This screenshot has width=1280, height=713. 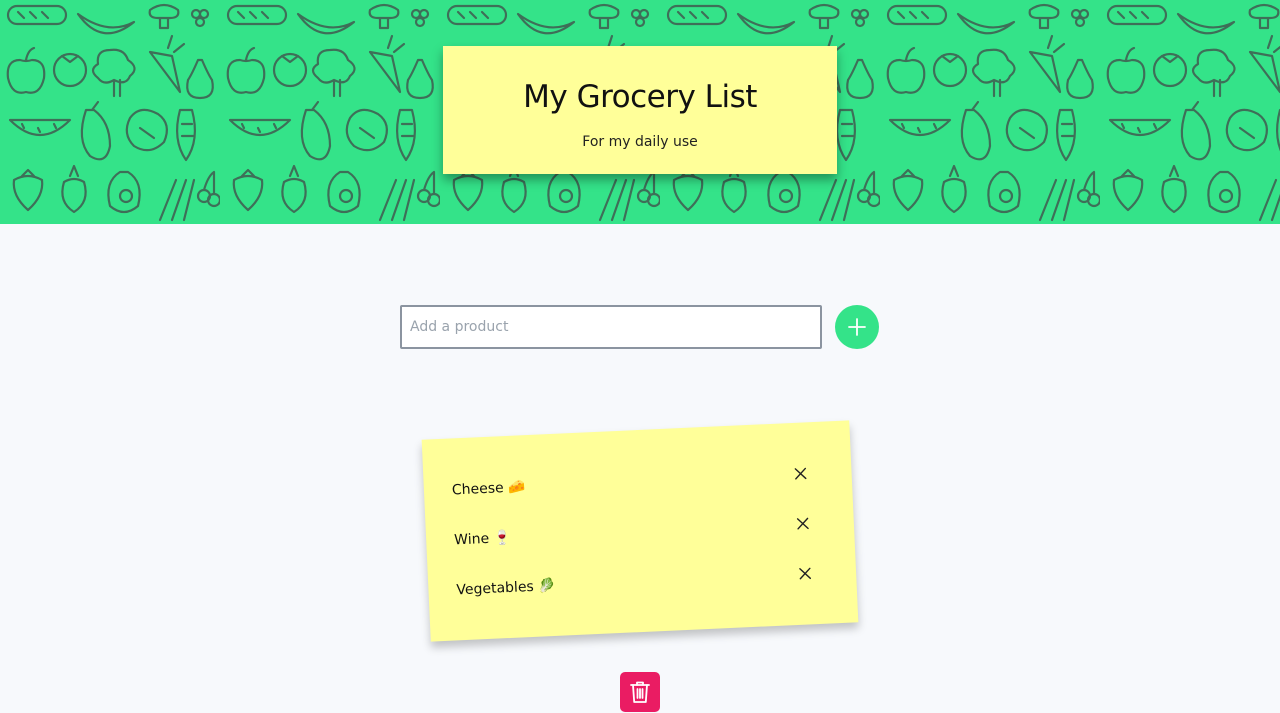 I want to click on trash-icon, so click(x=640, y=692).